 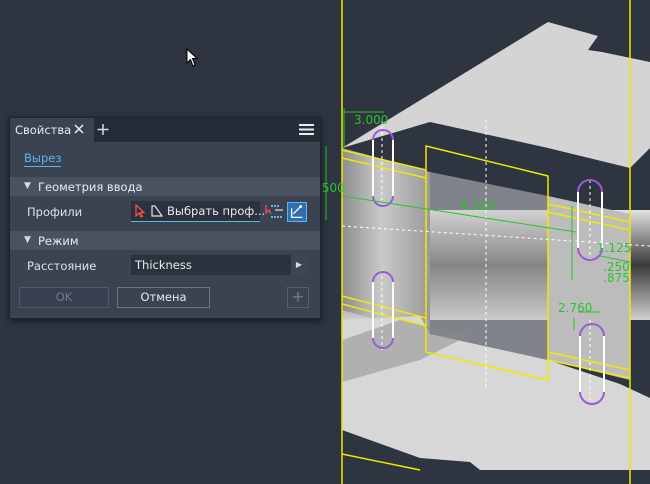 What do you see at coordinates (192, 57) in the screenshot?
I see `mouse-pointer-icon` at bounding box center [192, 57].